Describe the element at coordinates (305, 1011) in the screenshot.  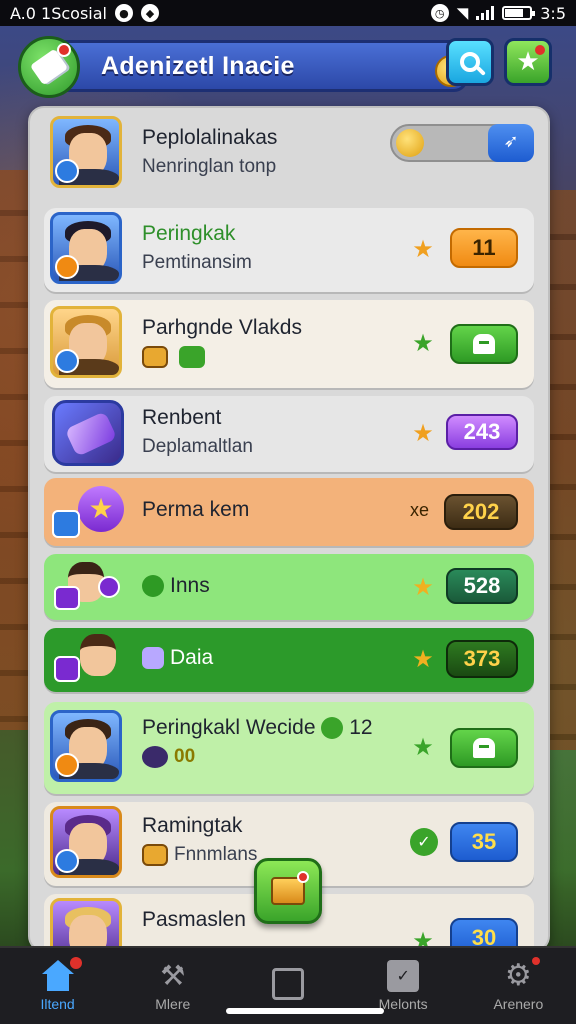
I see `gesture-bar` at that location.